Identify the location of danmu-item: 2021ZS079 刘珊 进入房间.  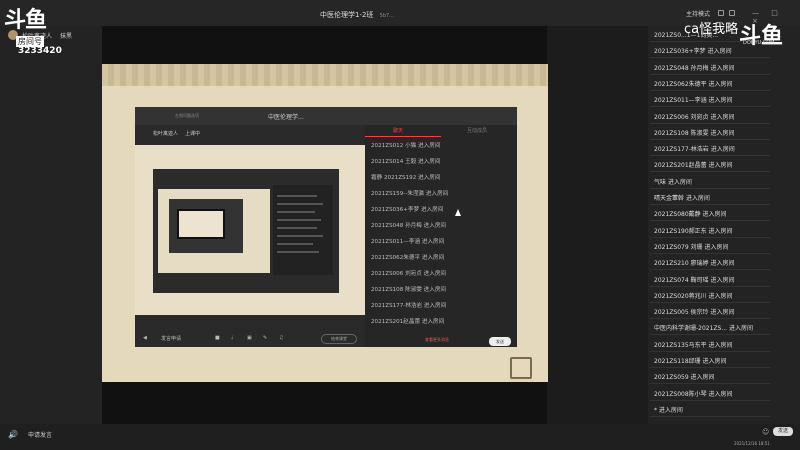
(691, 247).